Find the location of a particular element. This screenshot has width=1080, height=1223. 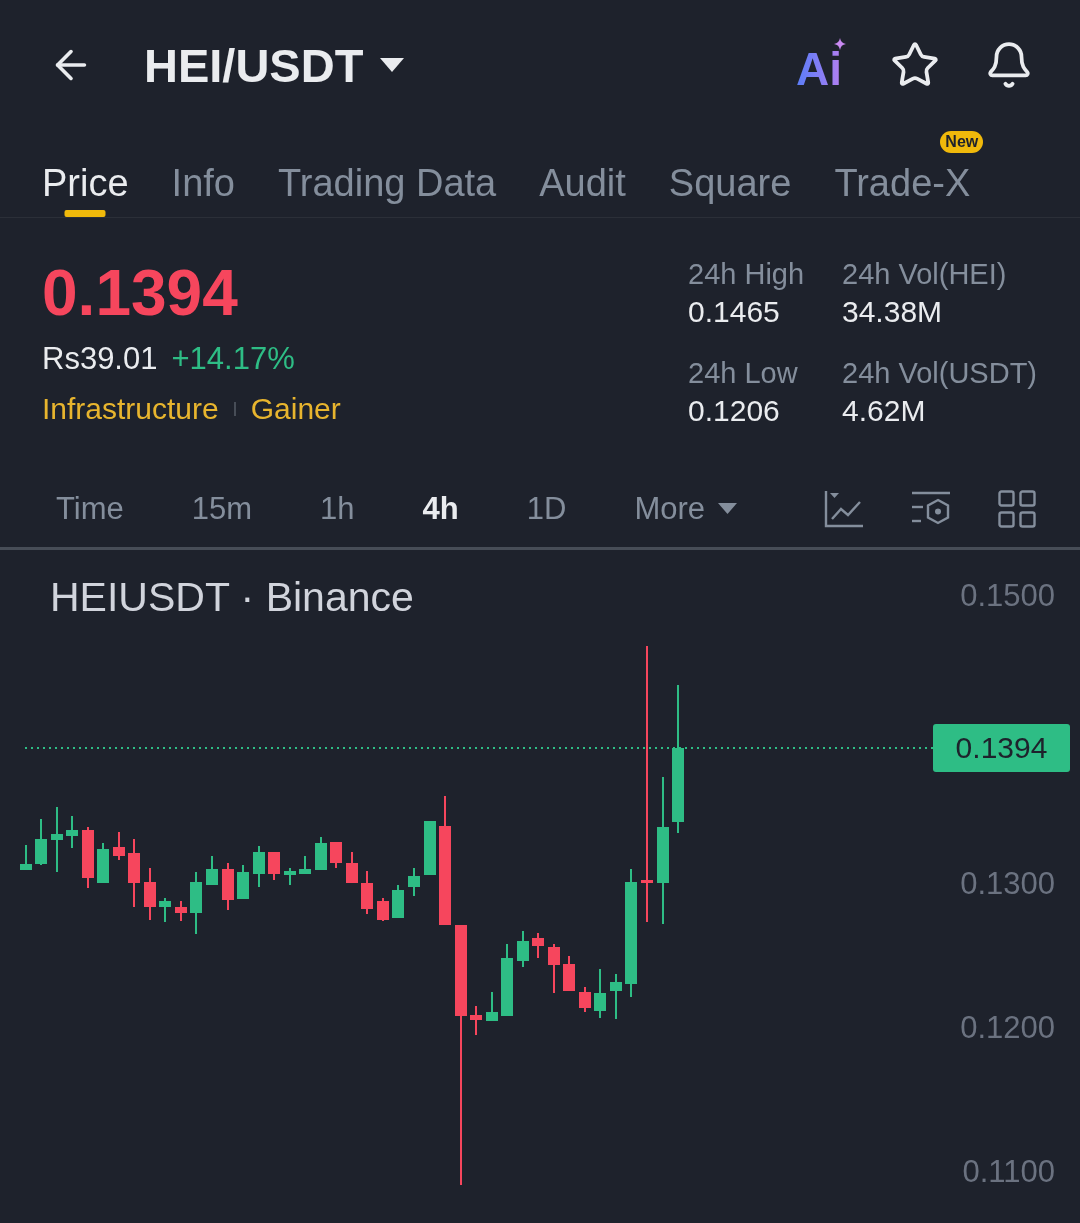

more-dropdown: More is located at coordinates (685, 508).